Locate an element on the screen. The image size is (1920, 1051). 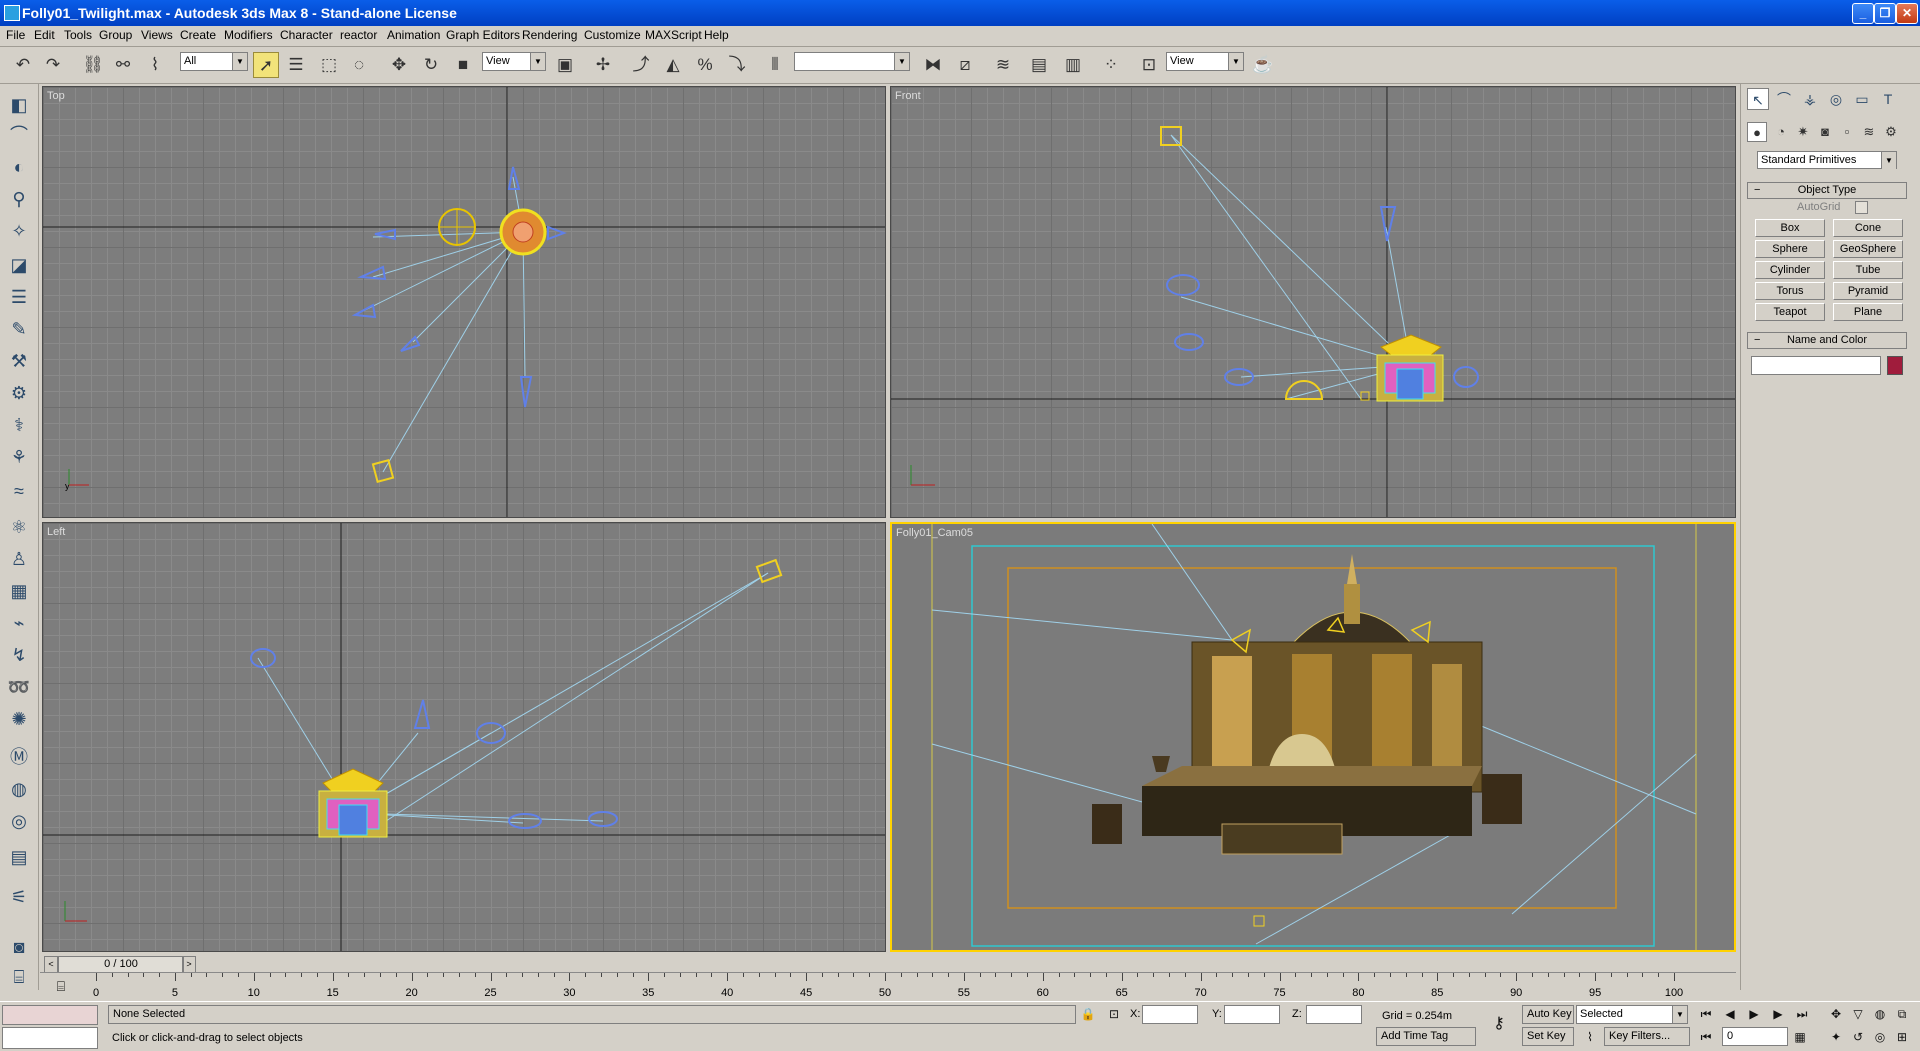
menu-graph-editors: Graph Editors is located at coordinates (483, 35).